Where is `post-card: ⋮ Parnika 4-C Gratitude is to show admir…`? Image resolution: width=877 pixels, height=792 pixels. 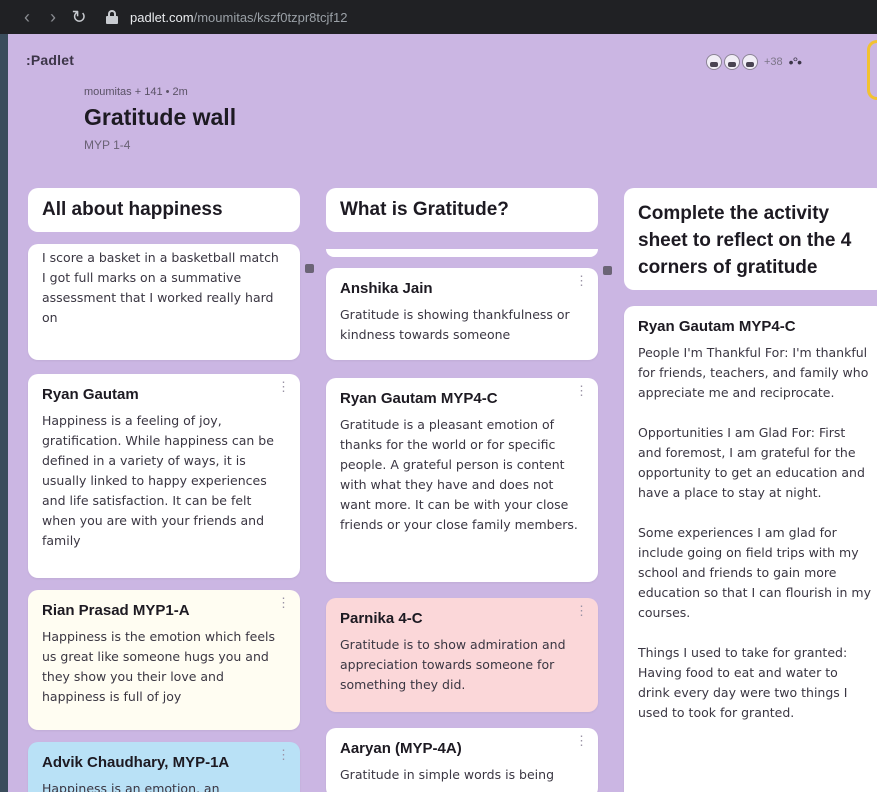
post-card: ⋮ Parnika 4-C Gratitude is to show admir… is located at coordinates (462, 655).